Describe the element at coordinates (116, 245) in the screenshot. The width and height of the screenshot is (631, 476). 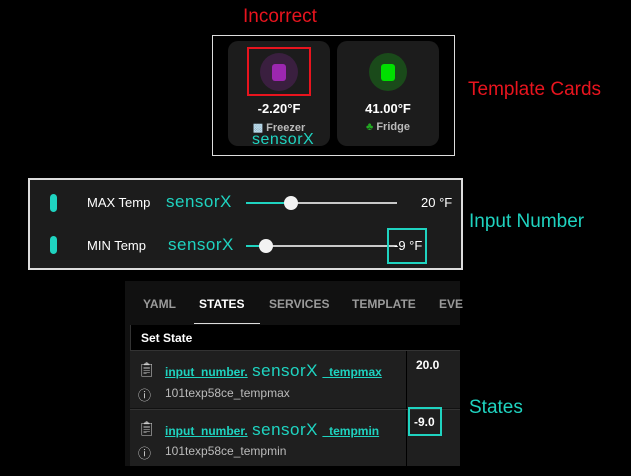
I see `min-temp-label: MIN Temp` at that location.